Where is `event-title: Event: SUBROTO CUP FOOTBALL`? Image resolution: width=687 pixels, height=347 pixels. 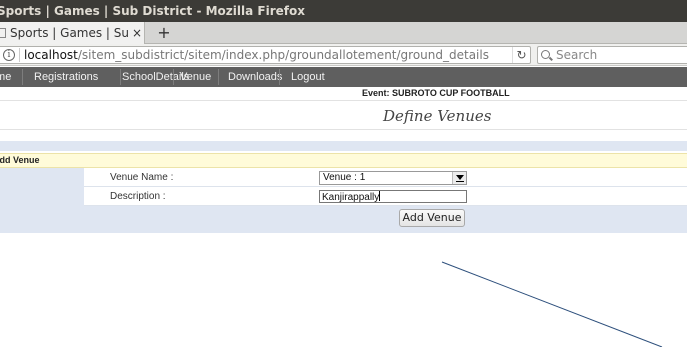 event-title: Event: SUBROTO CUP FOOTBALL is located at coordinates (436, 93).